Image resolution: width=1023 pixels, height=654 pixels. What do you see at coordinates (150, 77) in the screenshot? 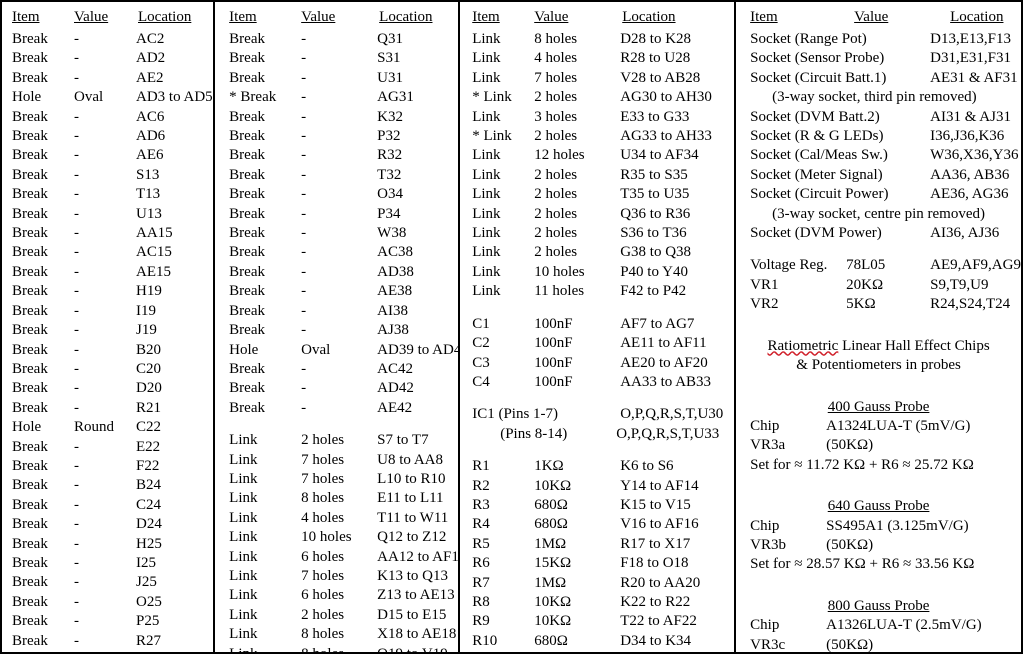
I see `cell-location: AE2` at bounding box center [150, 77].